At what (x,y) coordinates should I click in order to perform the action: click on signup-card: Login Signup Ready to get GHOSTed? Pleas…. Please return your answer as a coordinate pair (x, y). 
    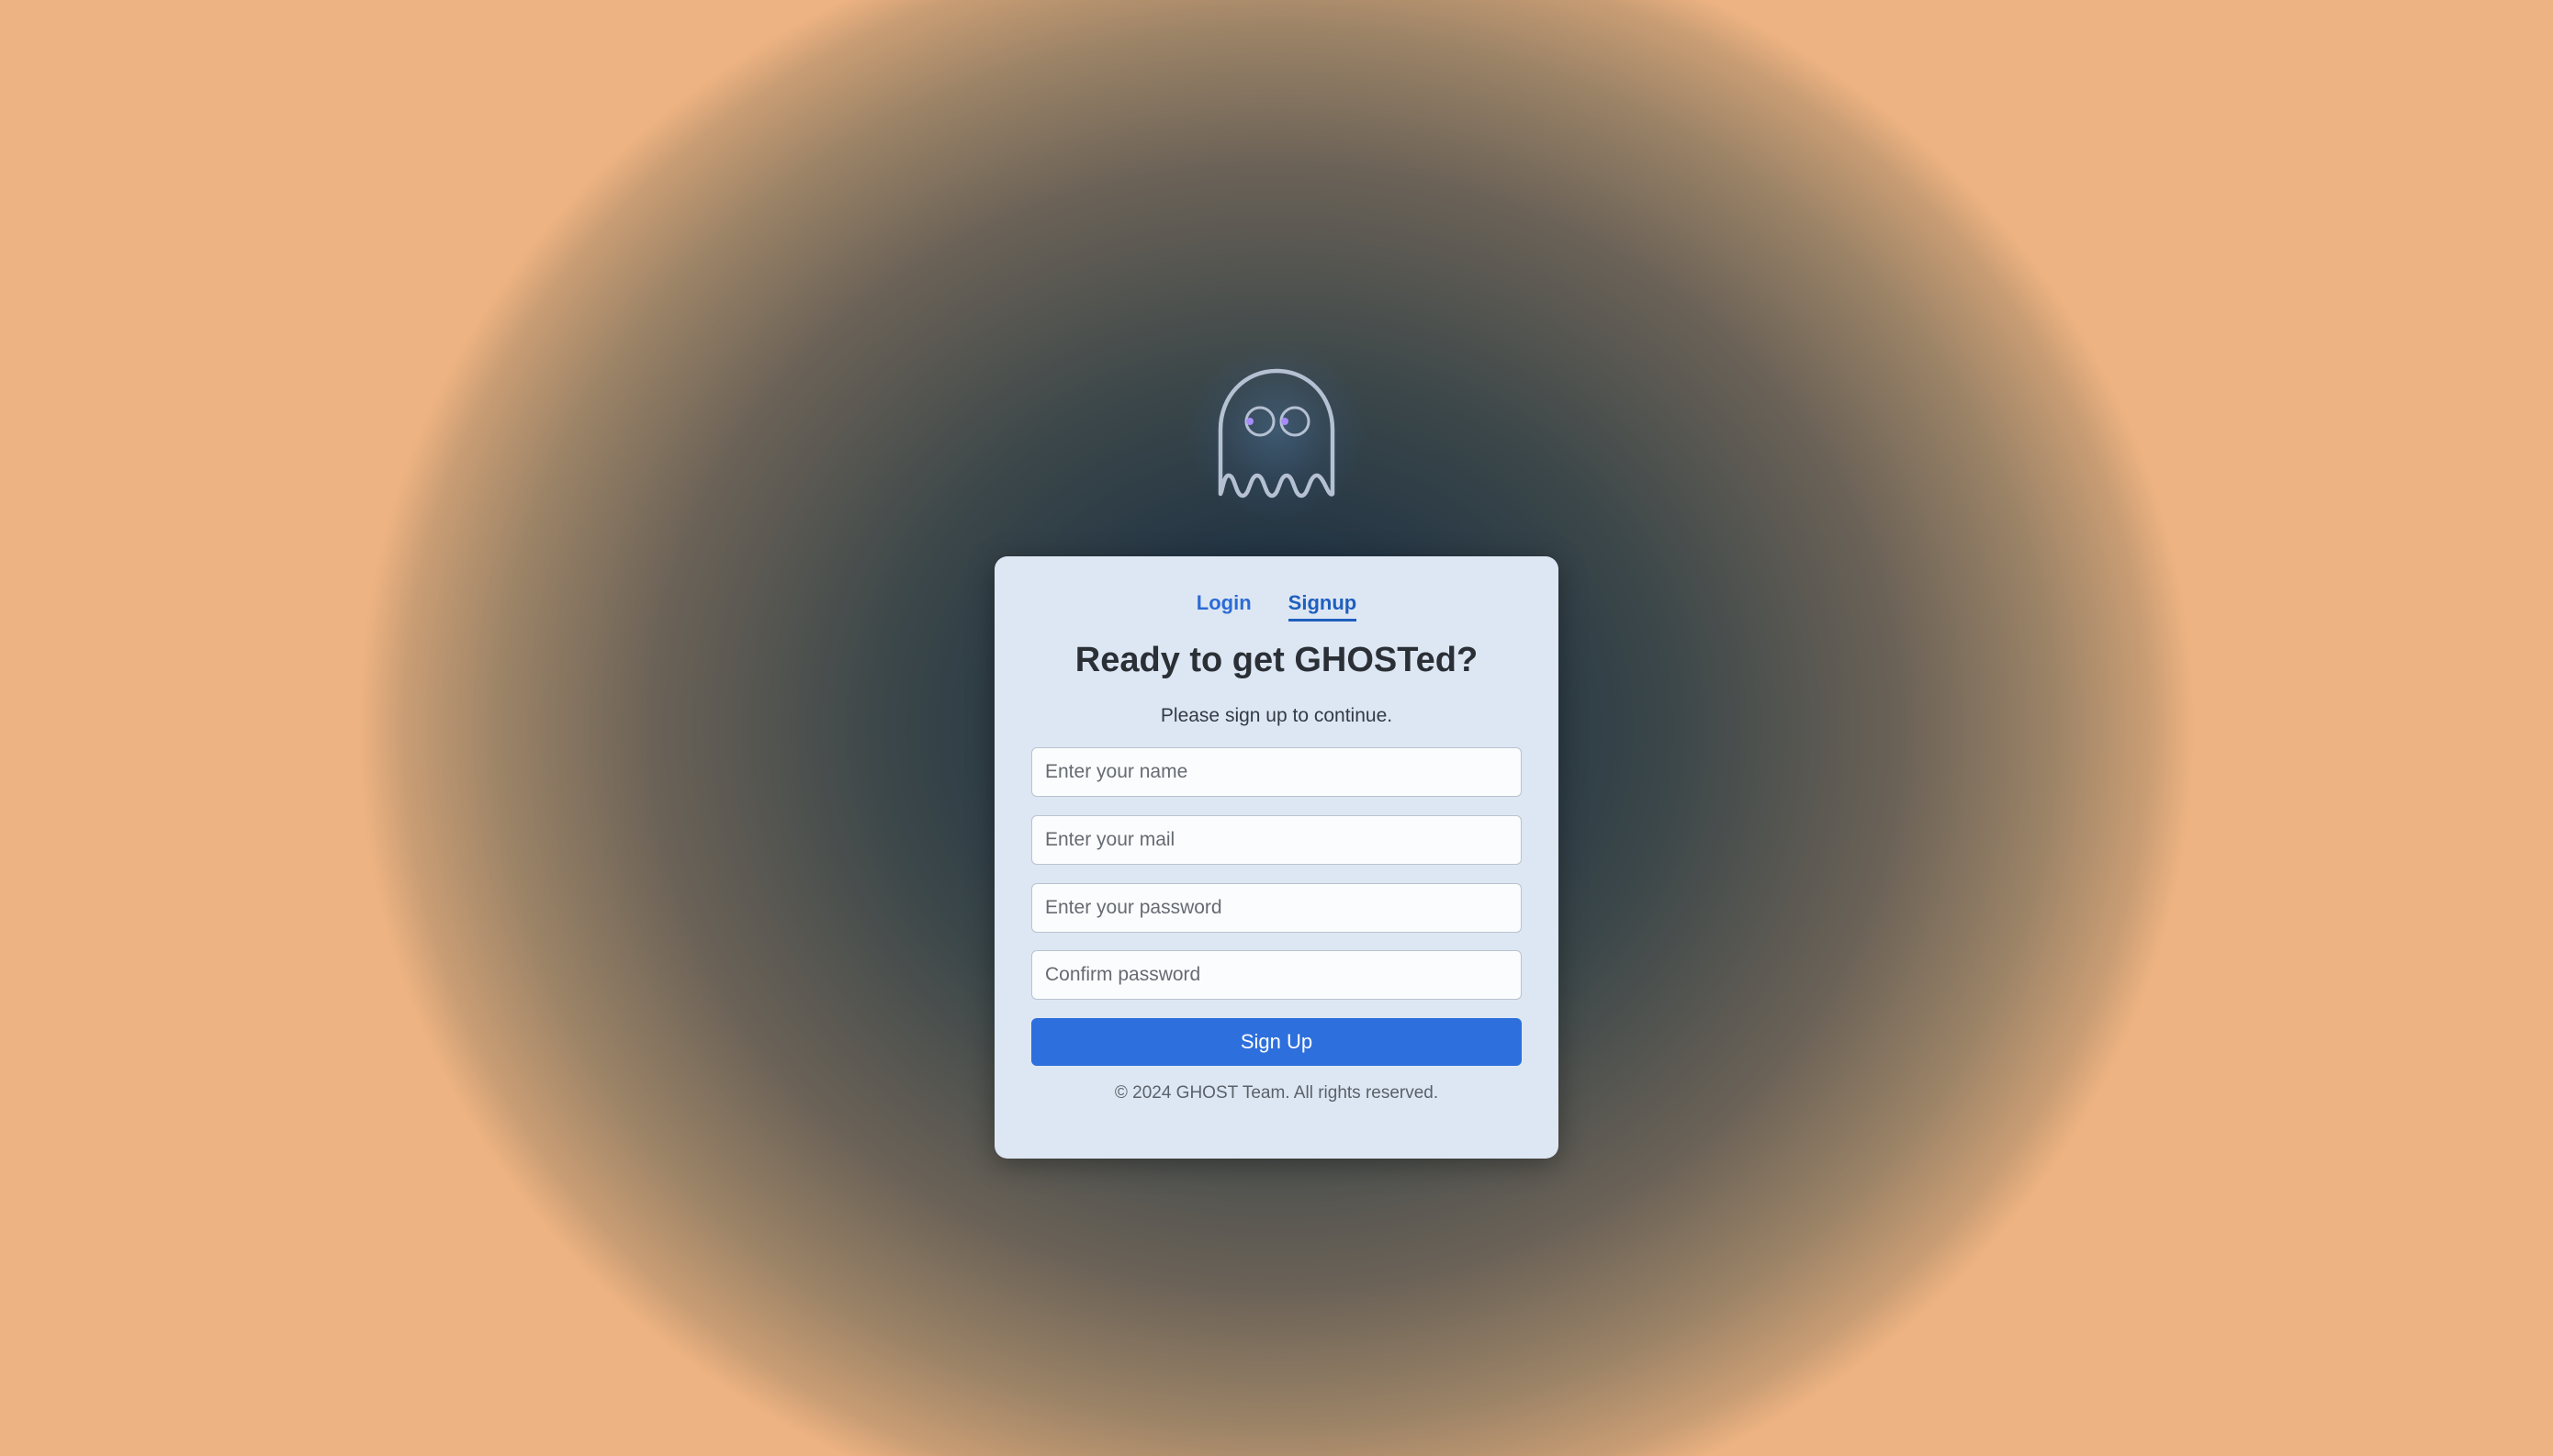
    Looking at the image, I should click on (1276, 857).